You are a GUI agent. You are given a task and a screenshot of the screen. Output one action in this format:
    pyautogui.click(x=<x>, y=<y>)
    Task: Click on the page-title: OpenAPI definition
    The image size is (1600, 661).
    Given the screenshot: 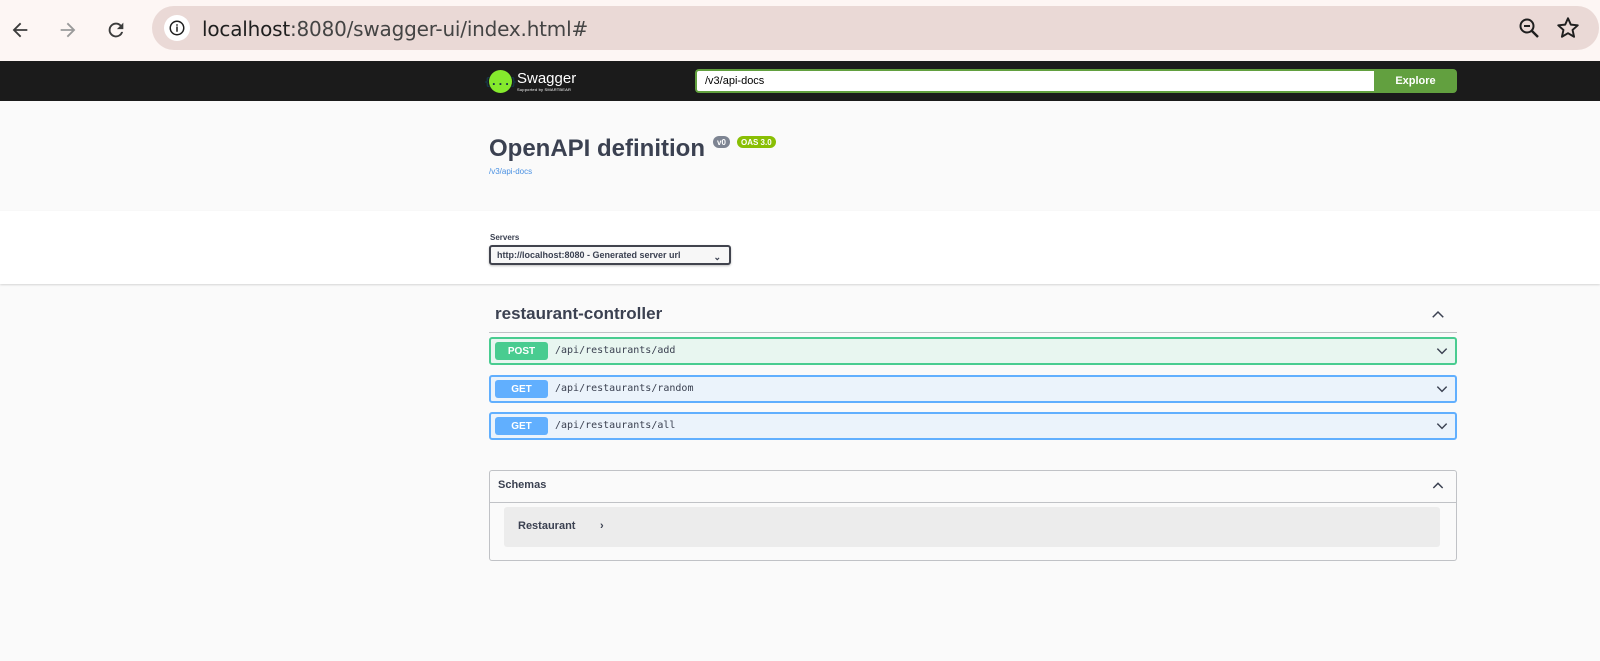 What is the action you would take?
    pyautogui.click(x=597, y=148)
    